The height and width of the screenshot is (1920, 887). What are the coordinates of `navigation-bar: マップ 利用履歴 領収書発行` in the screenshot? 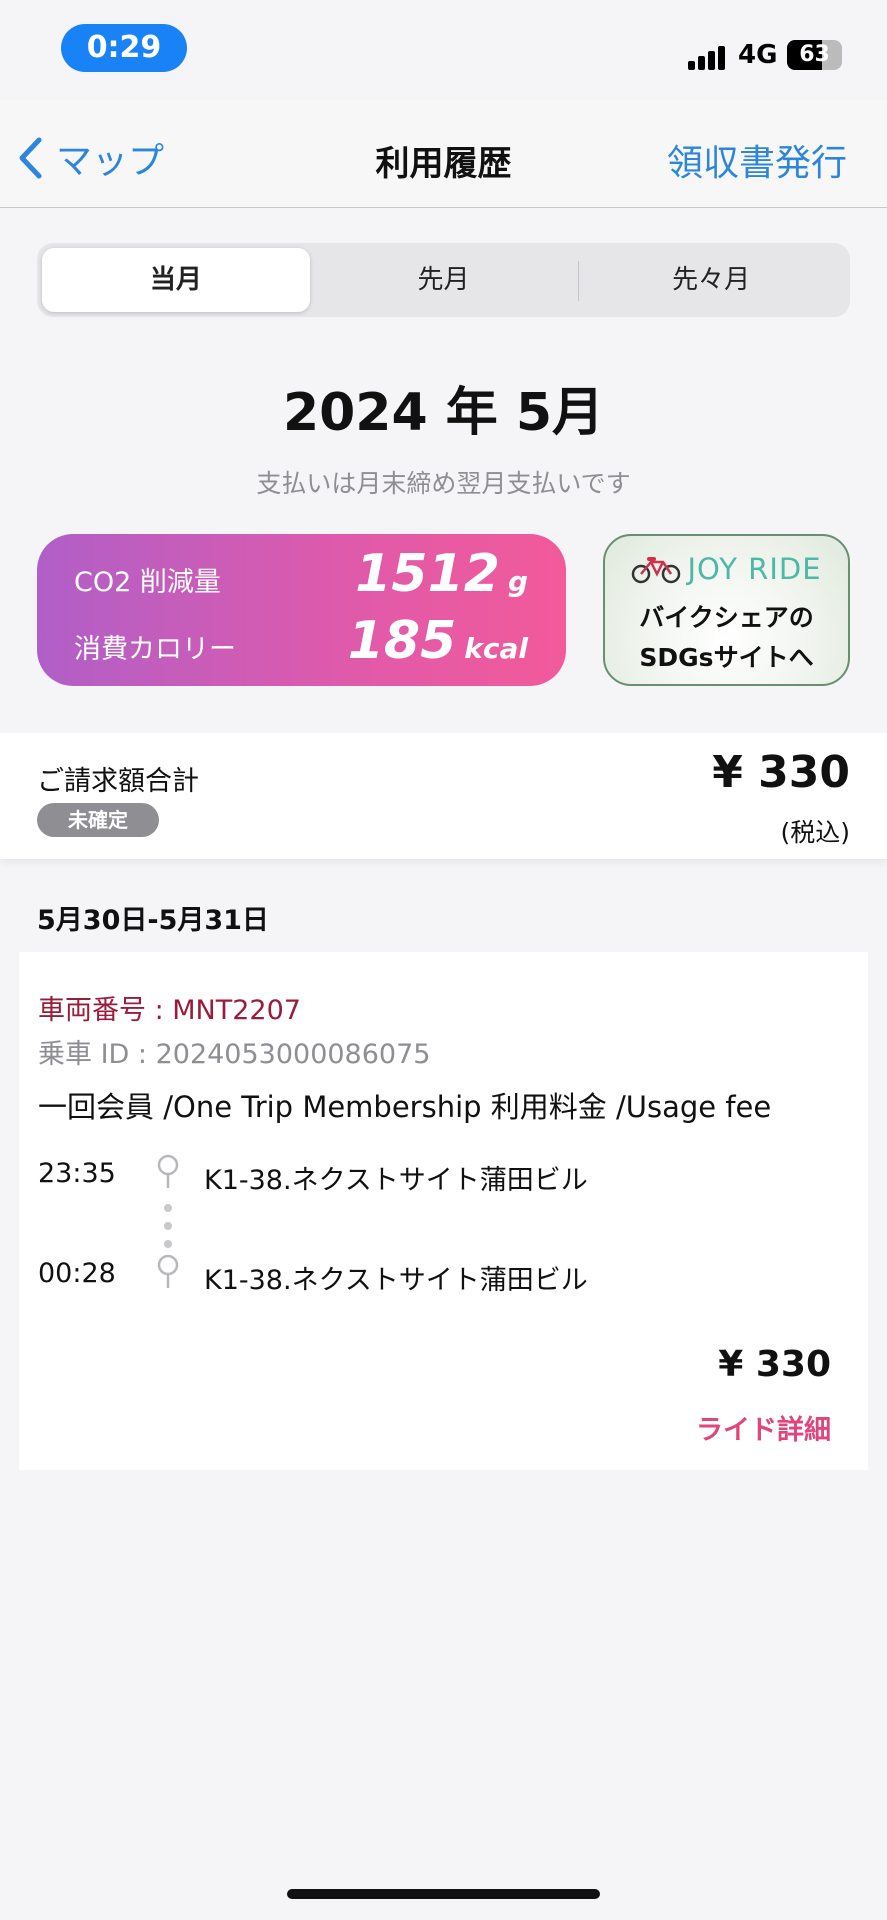 It's located at (443, 154).